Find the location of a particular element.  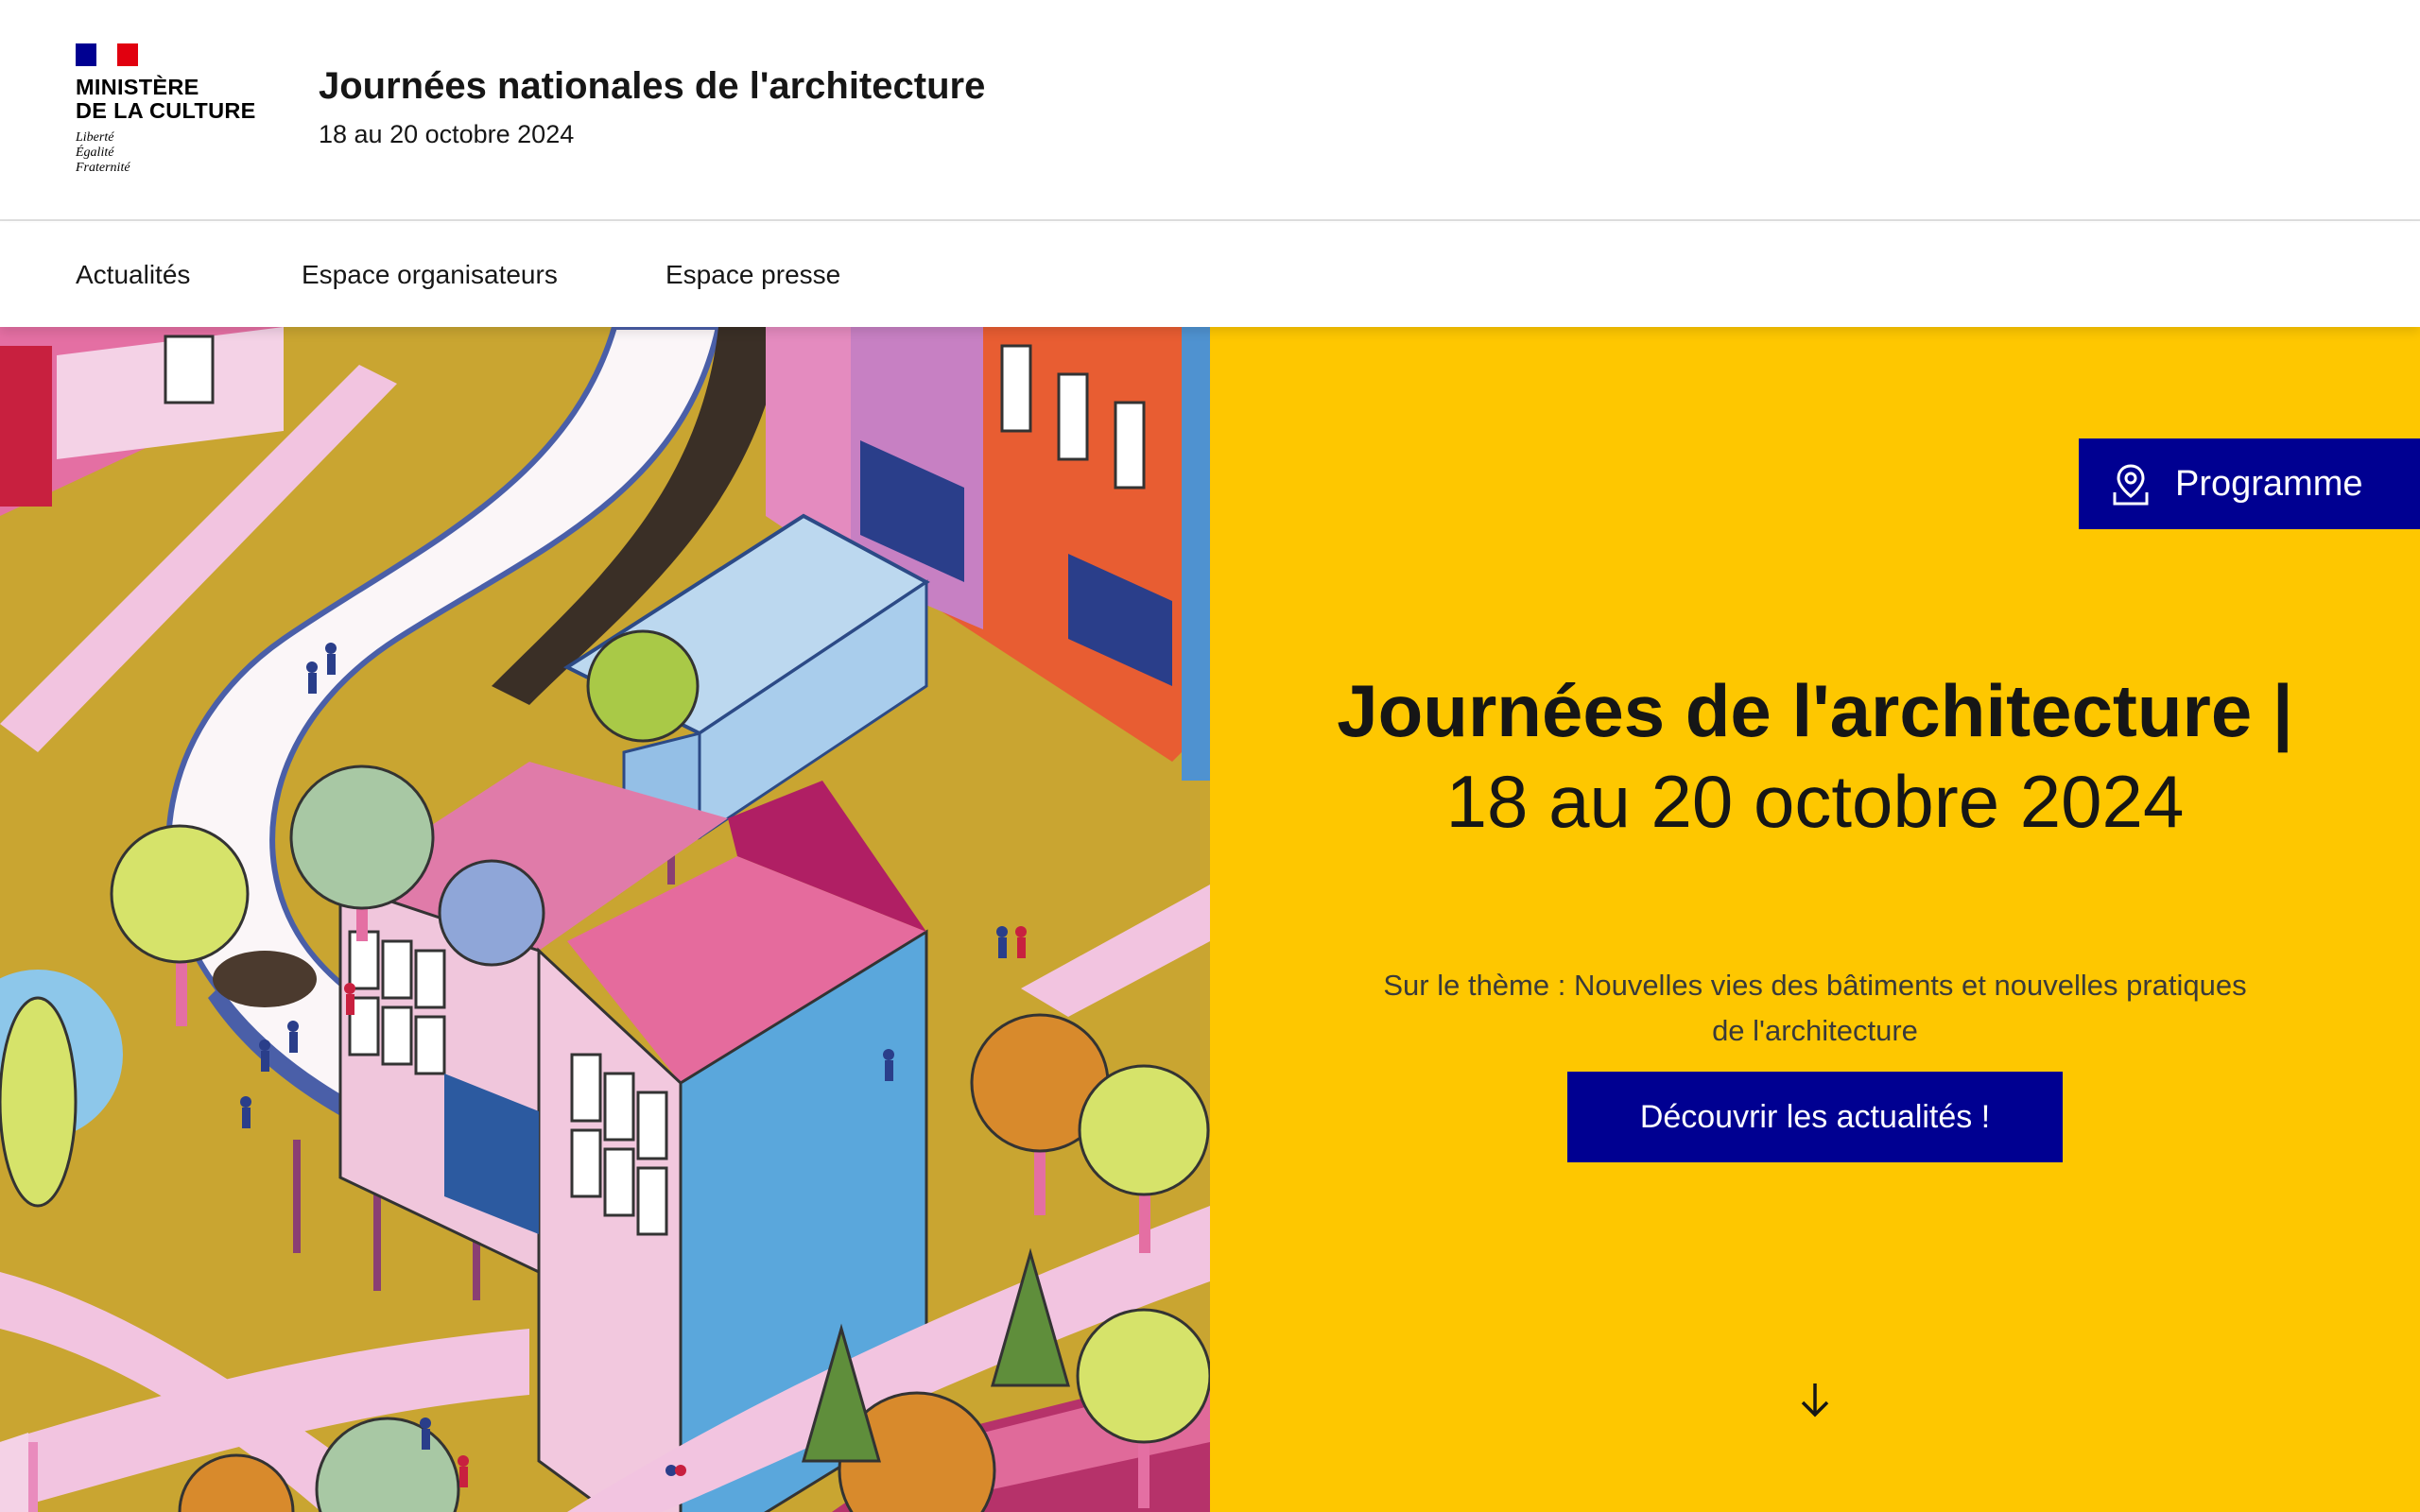

nav-item-actualites: Actualités is located at coordinates (133, 275).